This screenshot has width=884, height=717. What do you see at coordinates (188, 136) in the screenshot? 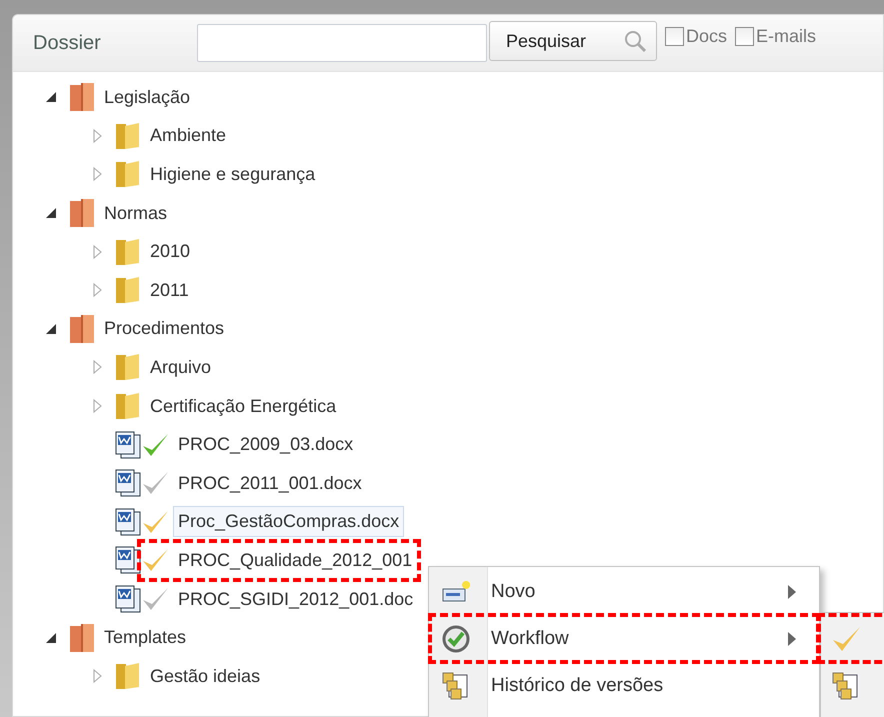
I see `tree-item: Ambiente` at bounding box center [188, 136].